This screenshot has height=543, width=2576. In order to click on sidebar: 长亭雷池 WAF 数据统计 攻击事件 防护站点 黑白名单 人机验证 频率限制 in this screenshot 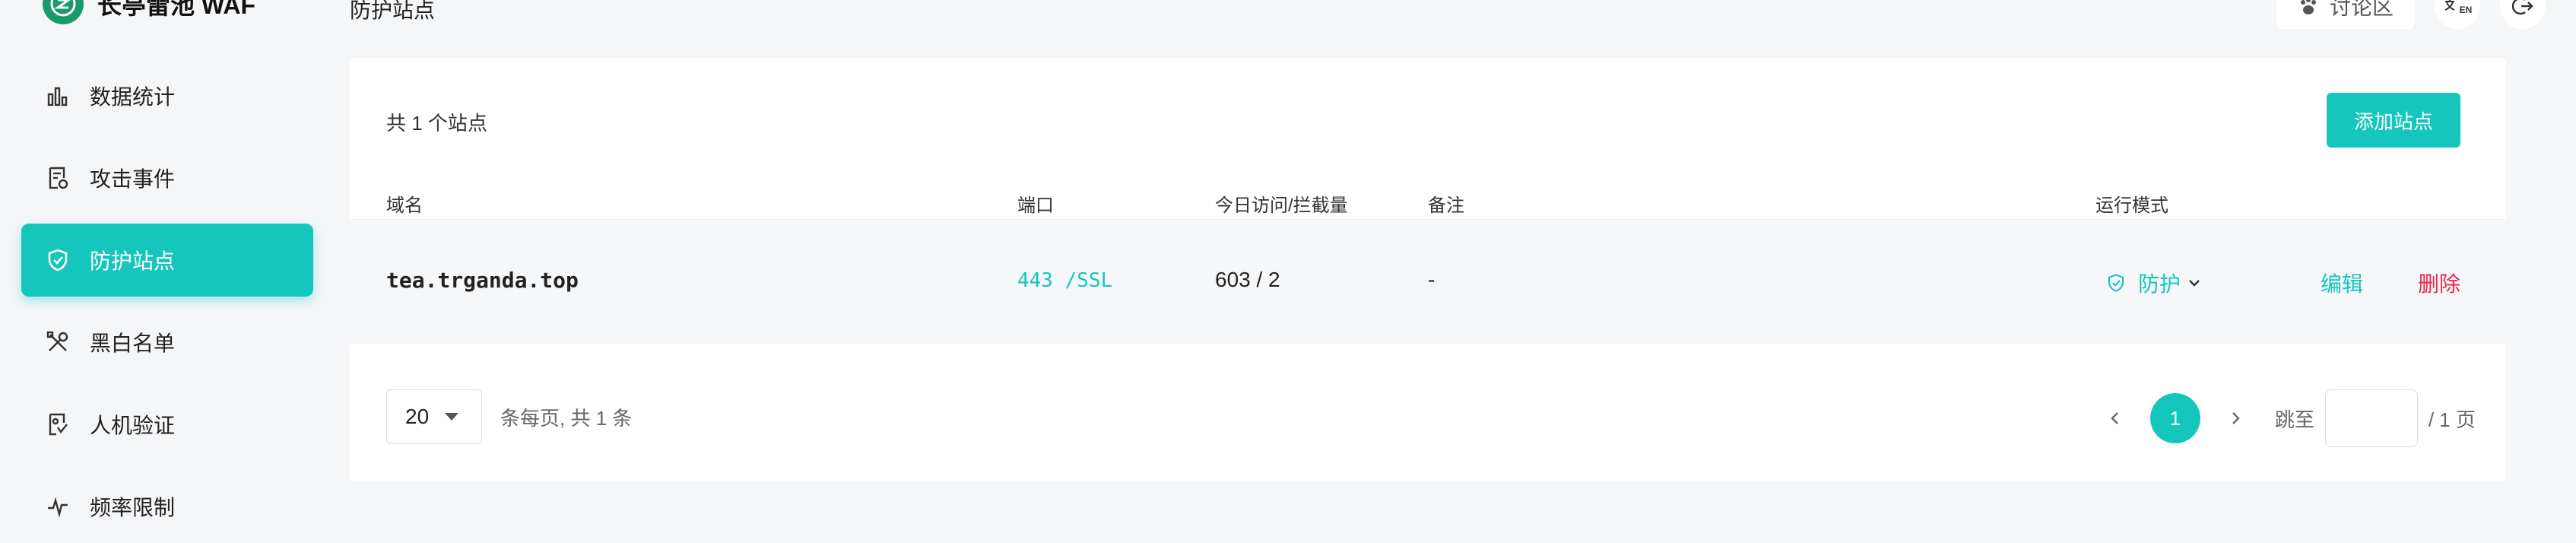, I will do `click(168, 259)`.